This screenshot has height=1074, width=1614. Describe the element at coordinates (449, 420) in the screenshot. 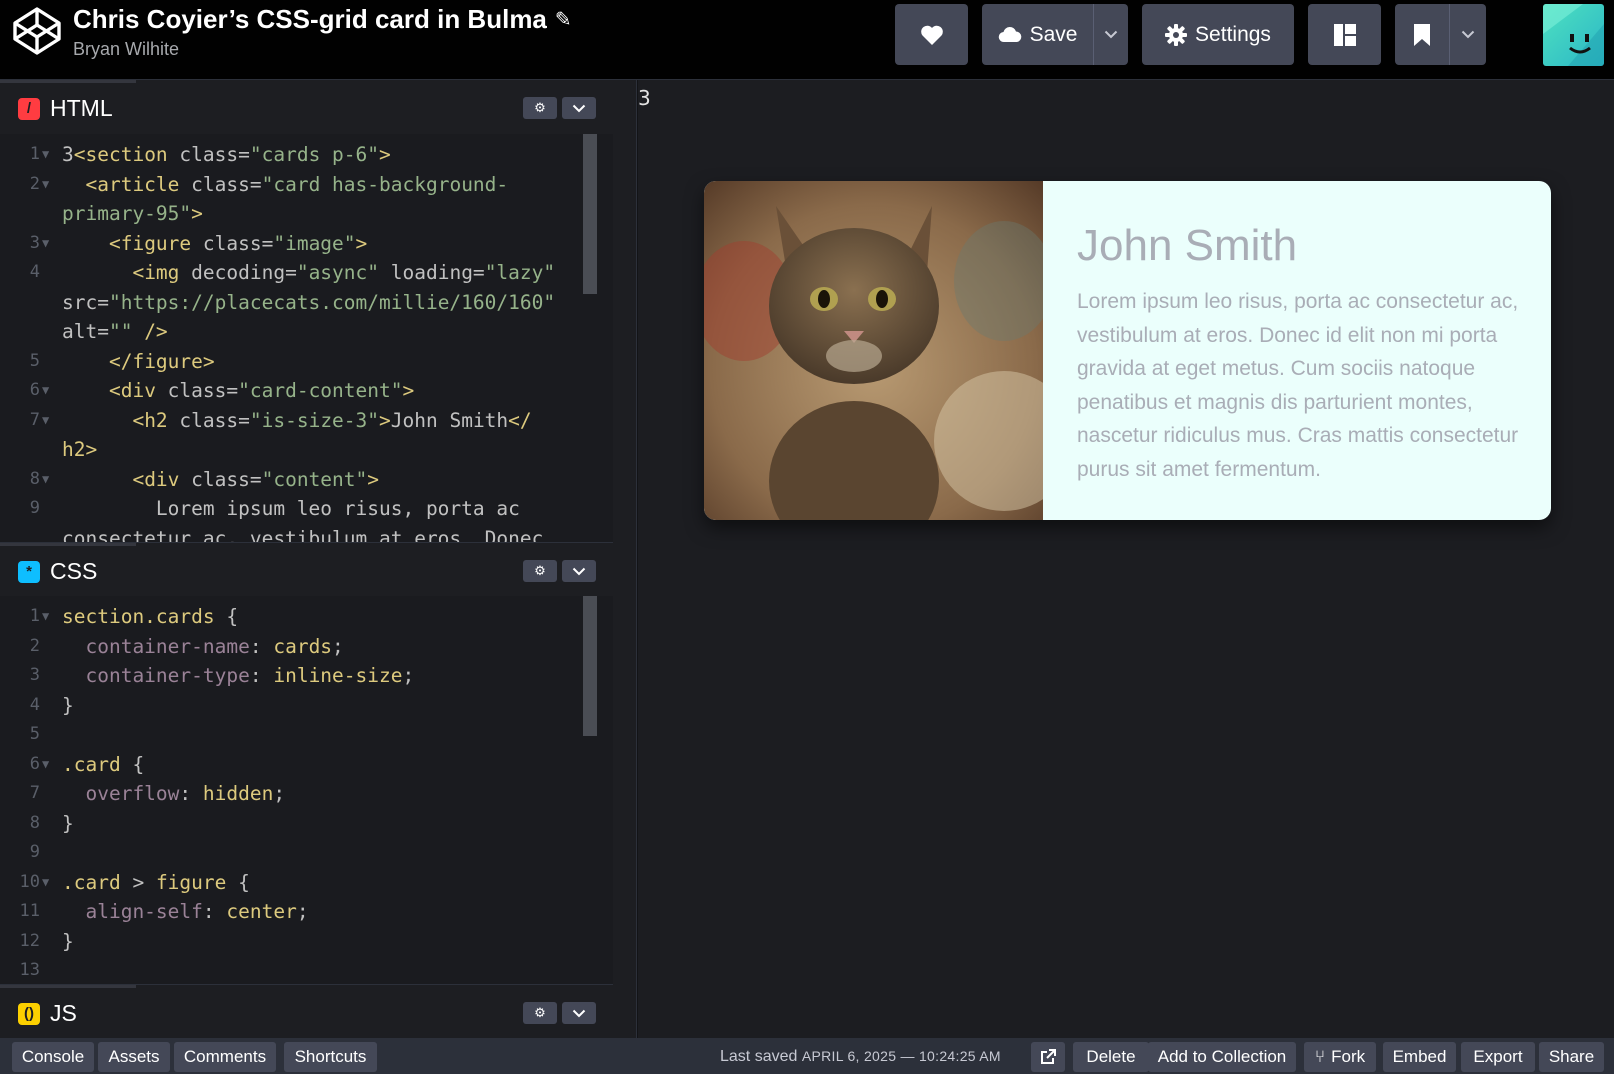

I see `code-token: John Smith` at that location.